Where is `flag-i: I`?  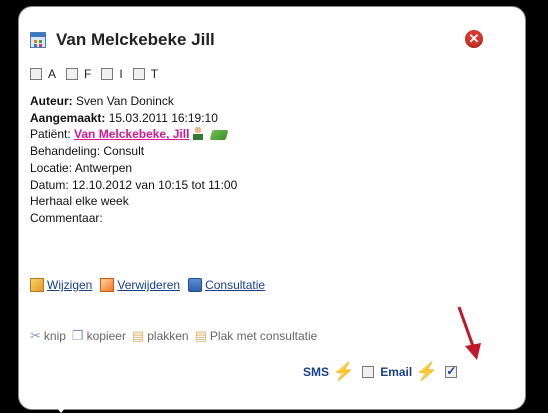 flag-i: I is located at coordinates (112, 74).